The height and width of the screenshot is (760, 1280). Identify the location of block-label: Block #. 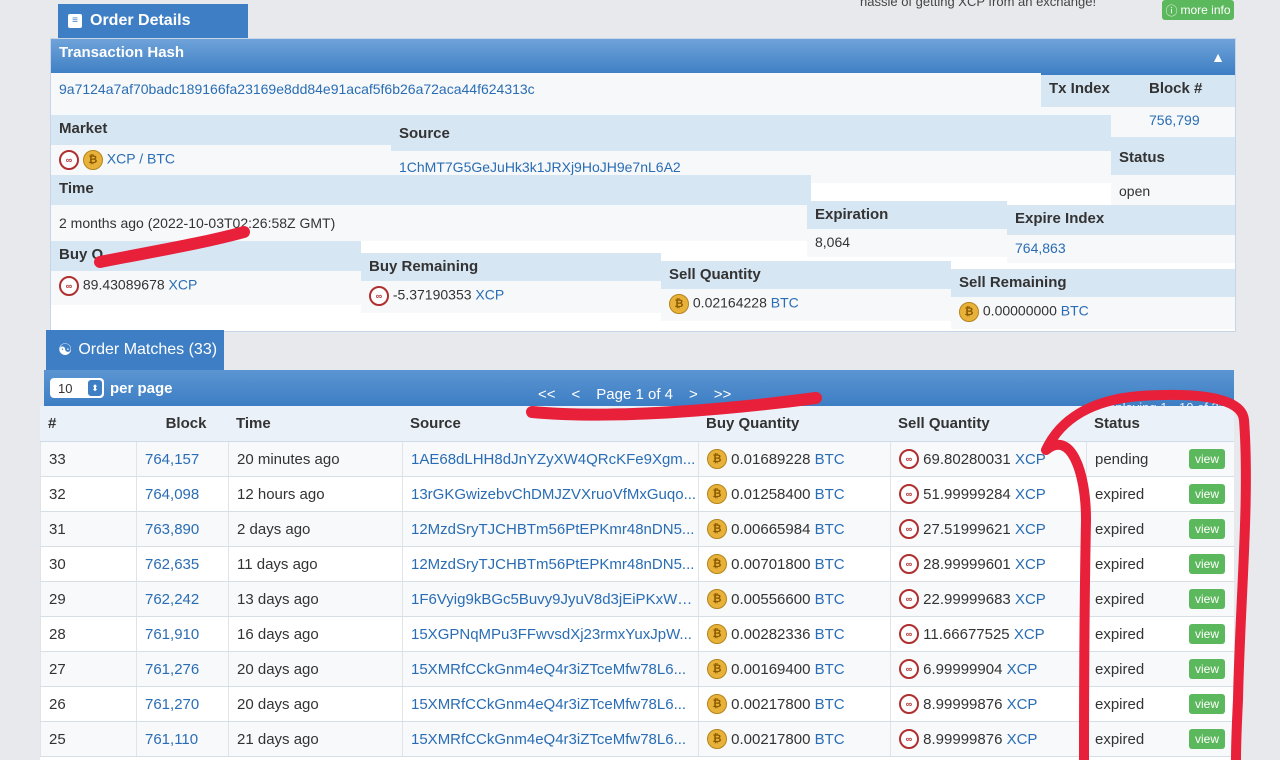
(1188, 91).